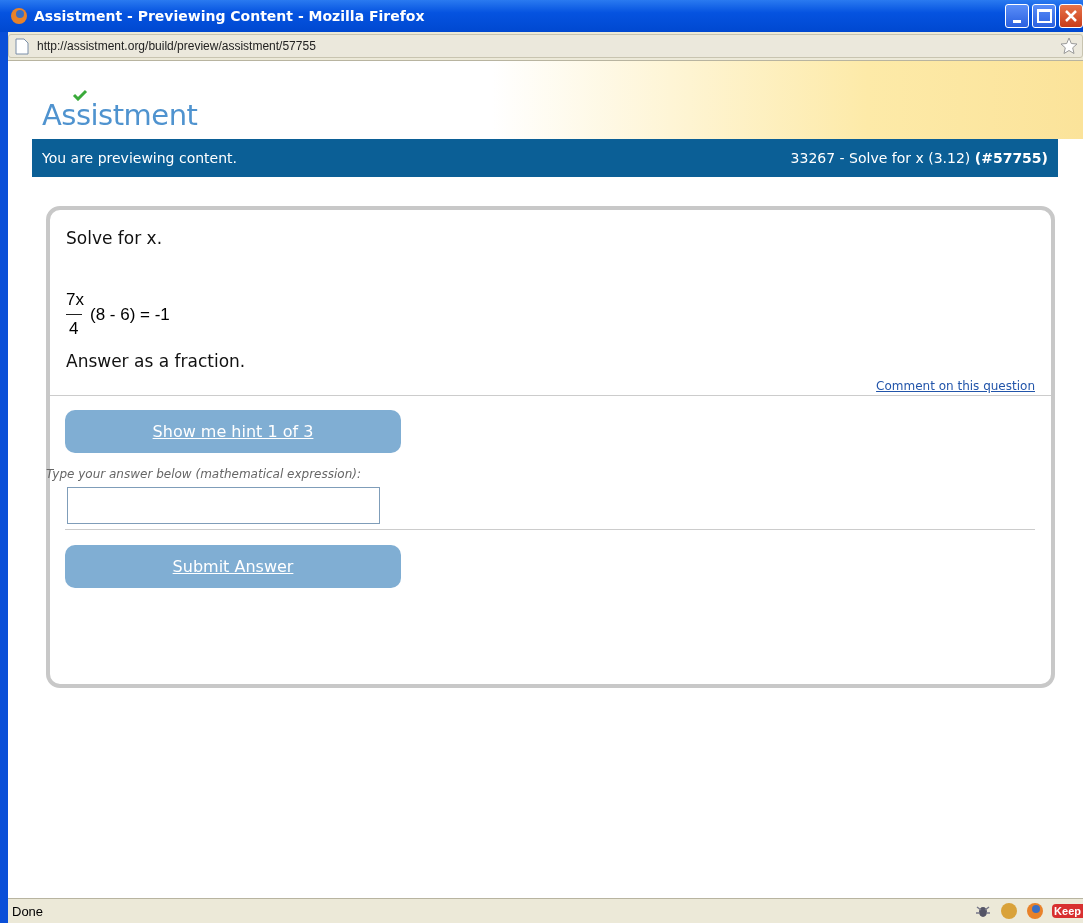 This screenshot has width=1083, height=923. What do you see at coordinates (229, 16) in the screenshot?
I see `window-title: Assistment - Previewing Content - Mozilla Firefox` at bounding box center [229, 16].